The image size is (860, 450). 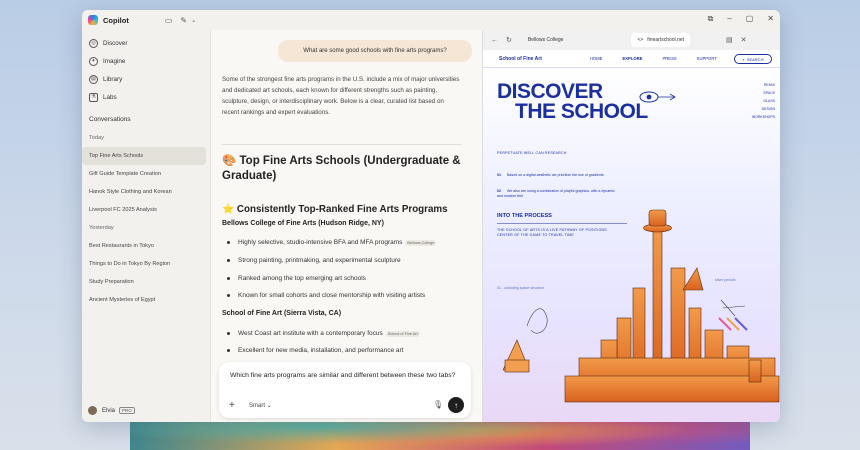 I want to click on futuristic-city-illustration, so click(x=641, y=306).